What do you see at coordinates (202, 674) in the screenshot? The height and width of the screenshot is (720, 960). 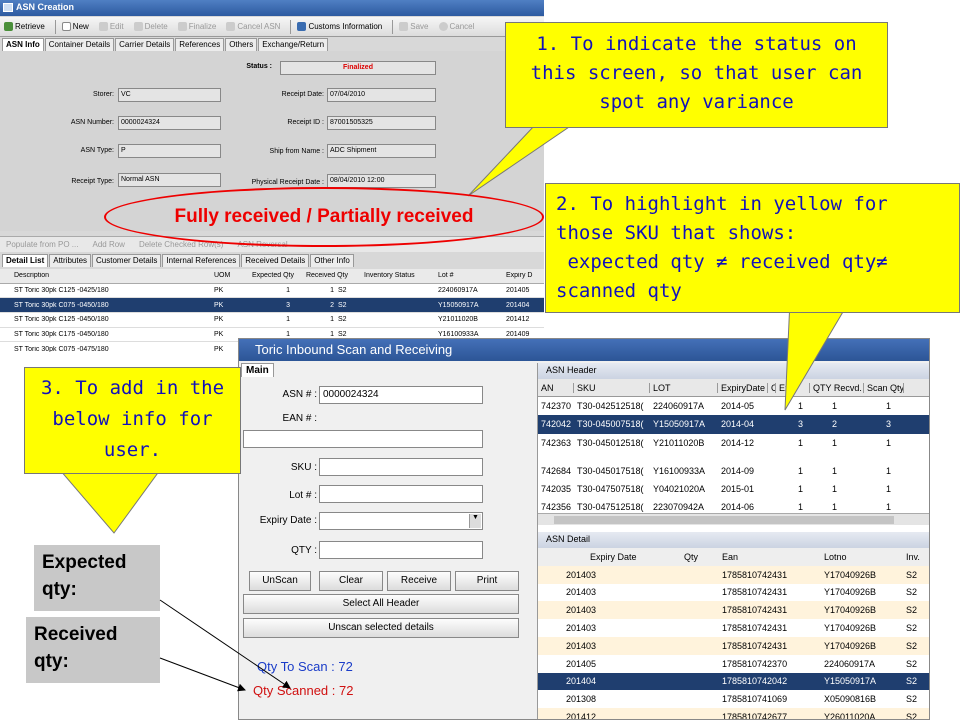 I see `received-arrow` at bounding box center [202, 674].